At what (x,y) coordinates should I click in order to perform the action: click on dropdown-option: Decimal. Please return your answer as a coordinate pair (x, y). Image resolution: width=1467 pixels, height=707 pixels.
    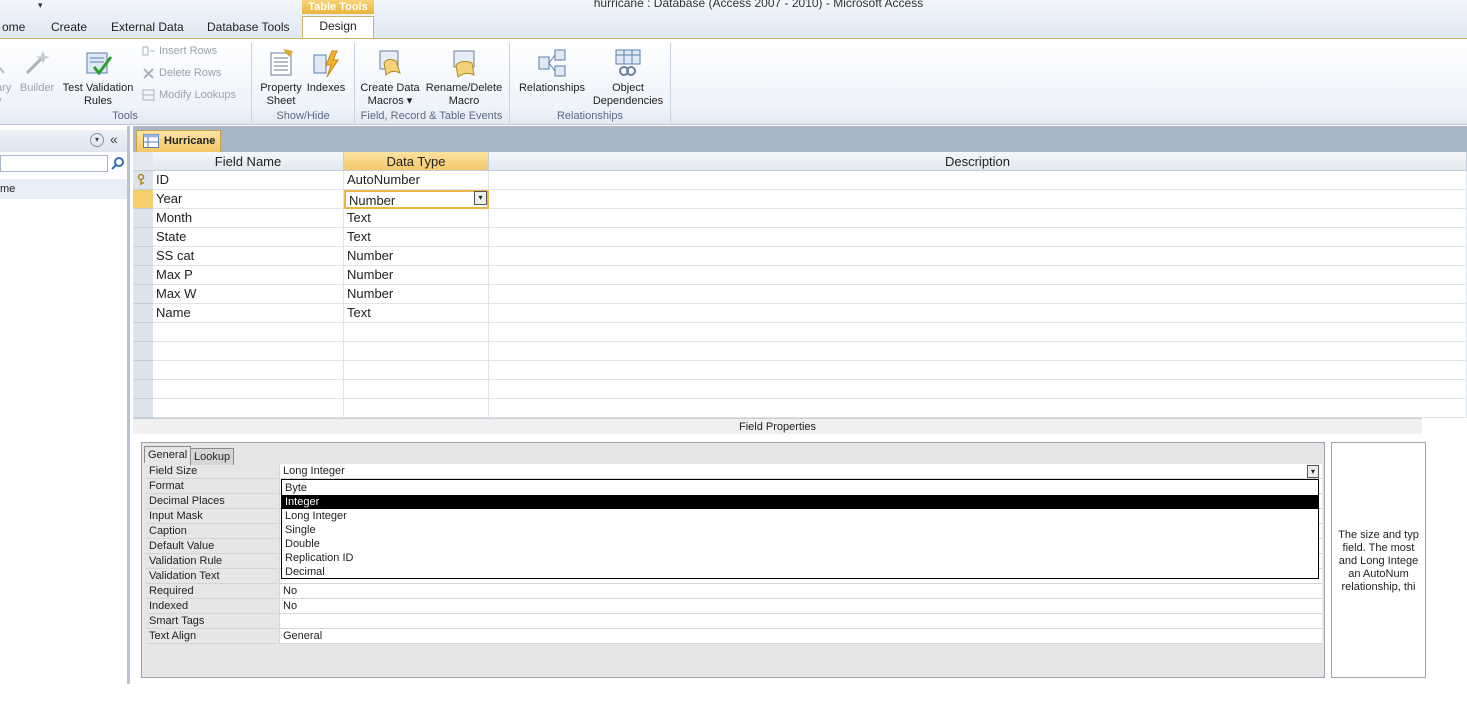
    Looking at the image, I should click on (800, 572).